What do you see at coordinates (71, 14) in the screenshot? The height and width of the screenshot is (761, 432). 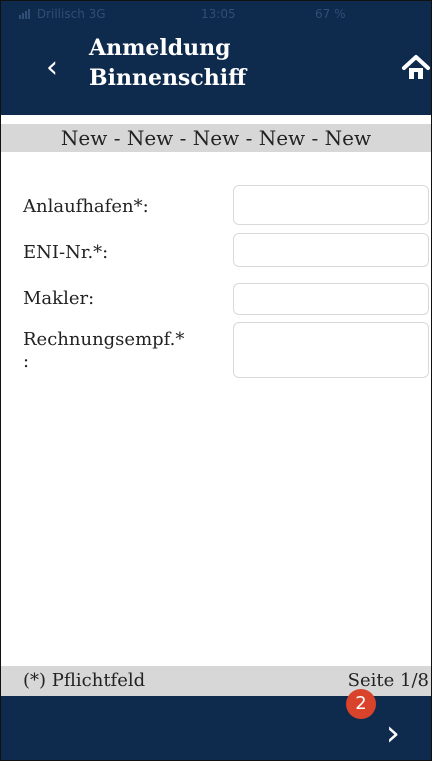 I see `carrier-text: Drillisch 3G` at bounding box center [71, 14].